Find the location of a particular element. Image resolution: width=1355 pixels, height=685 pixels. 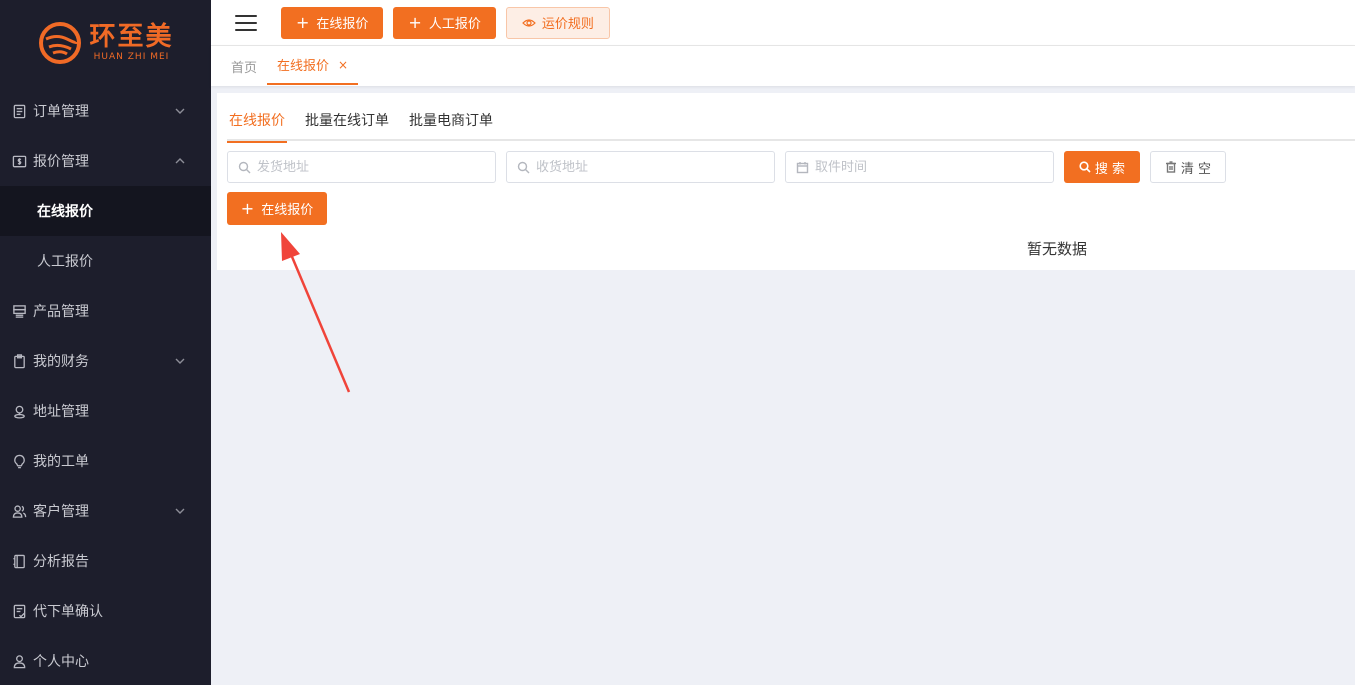

sidebar-subitem-label: 在线报价 is located at coordinates (65, 212).